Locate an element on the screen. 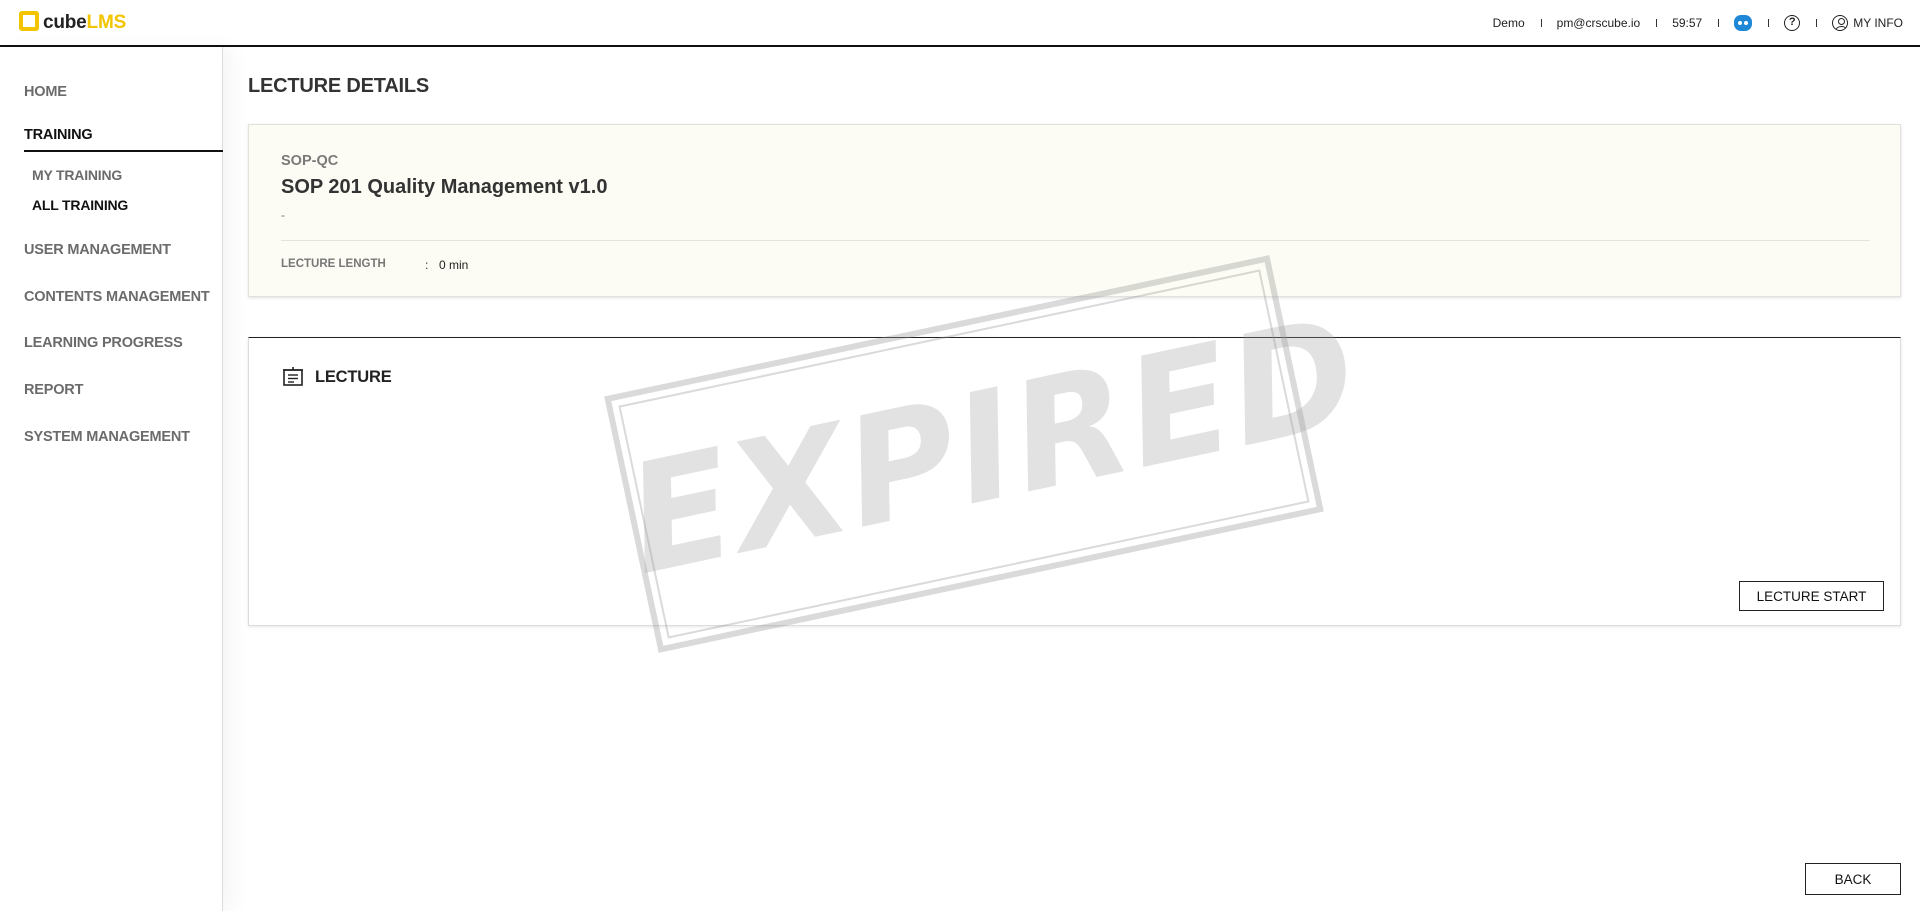  logo-square-icon is located at coordinates (29, 20).